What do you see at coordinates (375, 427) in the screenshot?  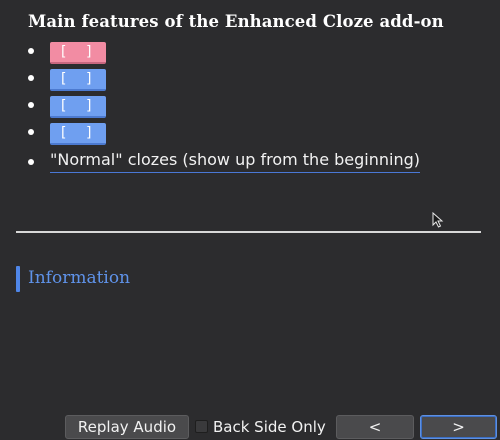 I see `previous-button: <` at bounding box center [375, 427].